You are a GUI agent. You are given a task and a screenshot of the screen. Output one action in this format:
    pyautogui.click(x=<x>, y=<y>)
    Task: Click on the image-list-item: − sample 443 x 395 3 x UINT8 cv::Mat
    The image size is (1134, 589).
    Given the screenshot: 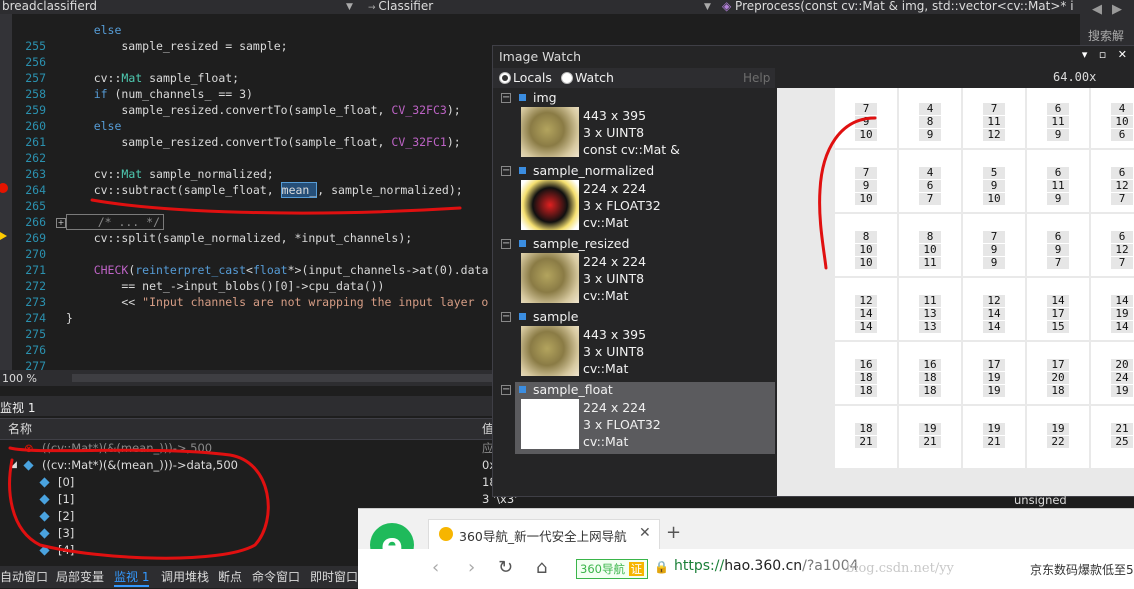 What is the action you would take?
    pyautogui.click(x=638, y=345)
    